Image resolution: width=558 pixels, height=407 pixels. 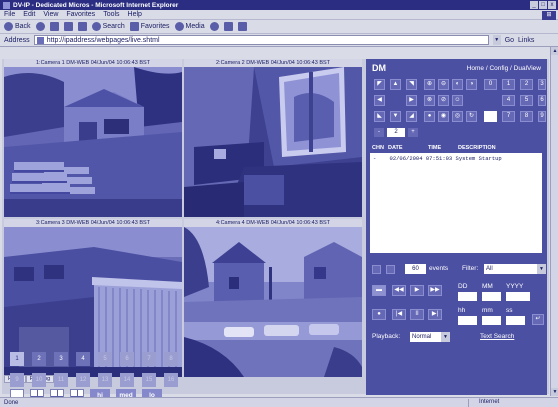 I want to click on camera-select-button: 12, so click(x=83, y=380).